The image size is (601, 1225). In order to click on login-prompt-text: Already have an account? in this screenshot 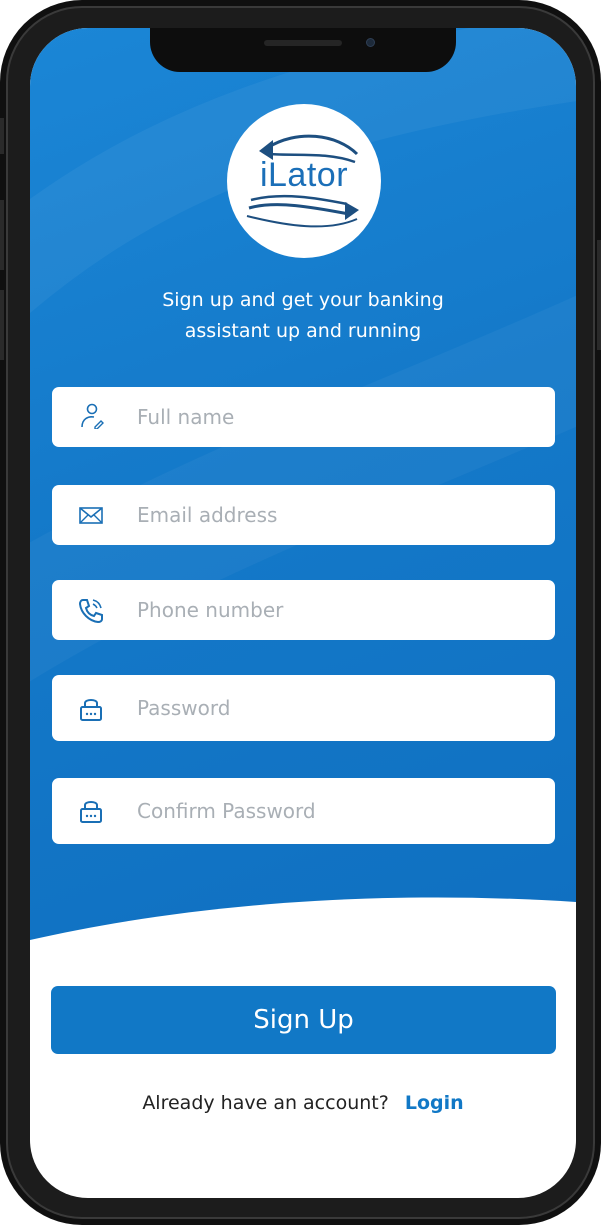, I will do `click(265, 1103)`.